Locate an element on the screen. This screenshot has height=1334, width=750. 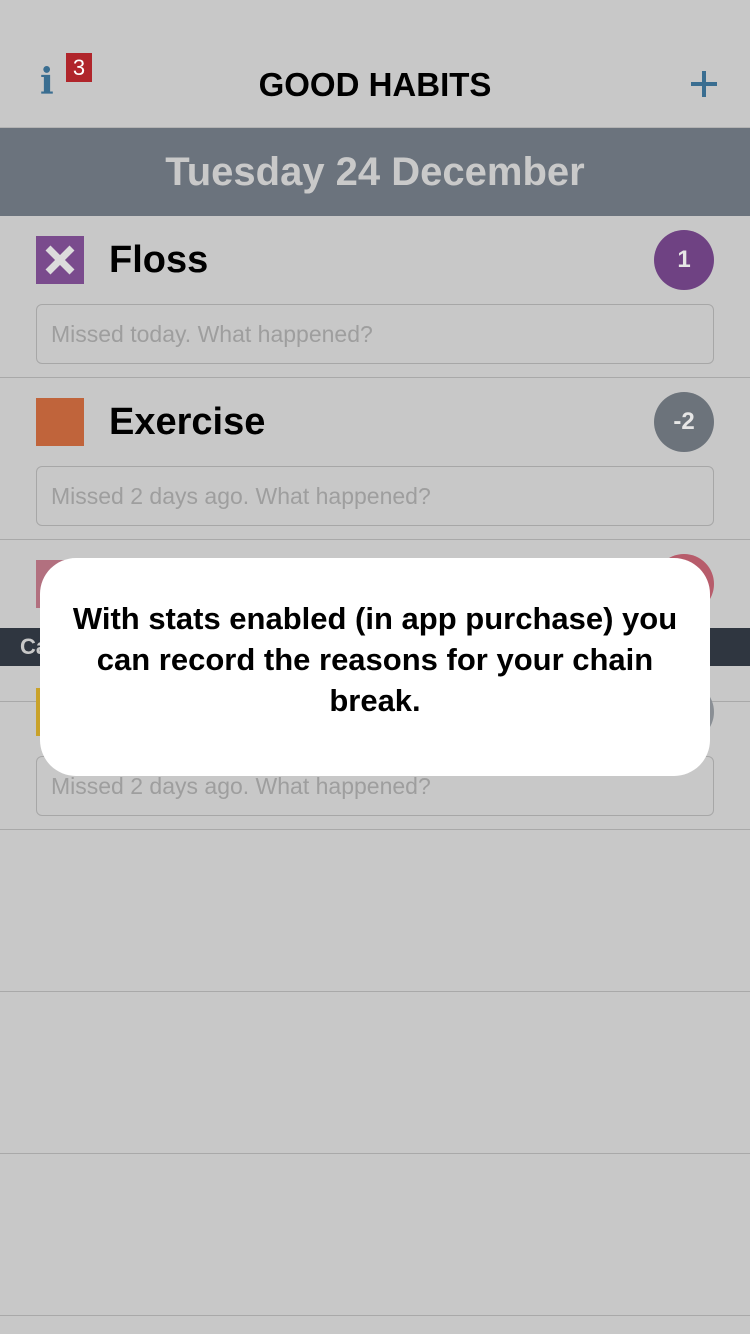
missed-x-icon is located at coordinates (60, 260).